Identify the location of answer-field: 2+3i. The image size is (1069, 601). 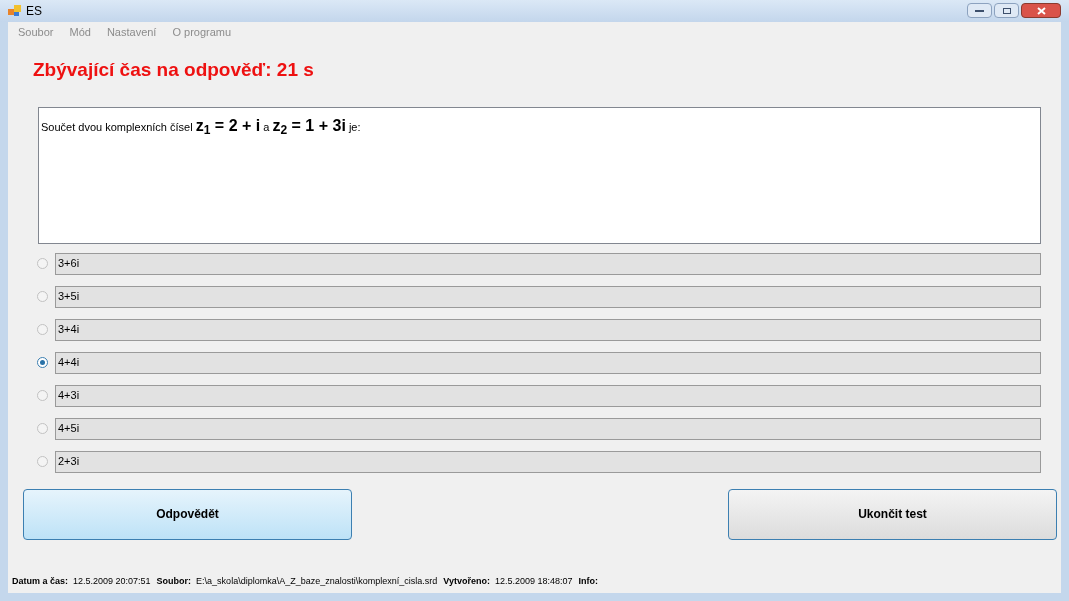
(548, 461).